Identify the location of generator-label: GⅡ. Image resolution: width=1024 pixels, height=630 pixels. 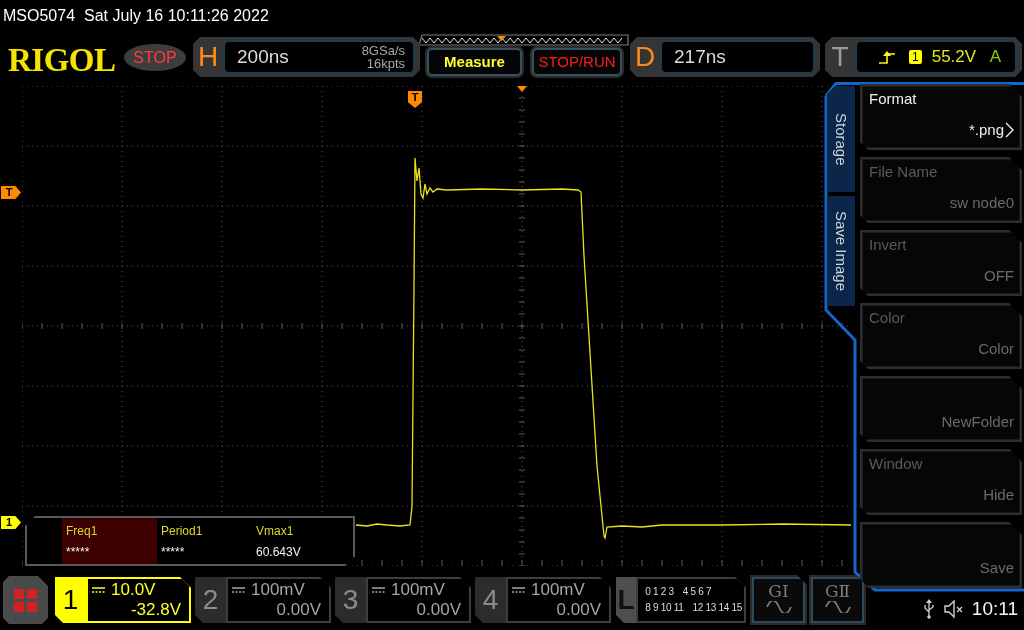
(837, 591).